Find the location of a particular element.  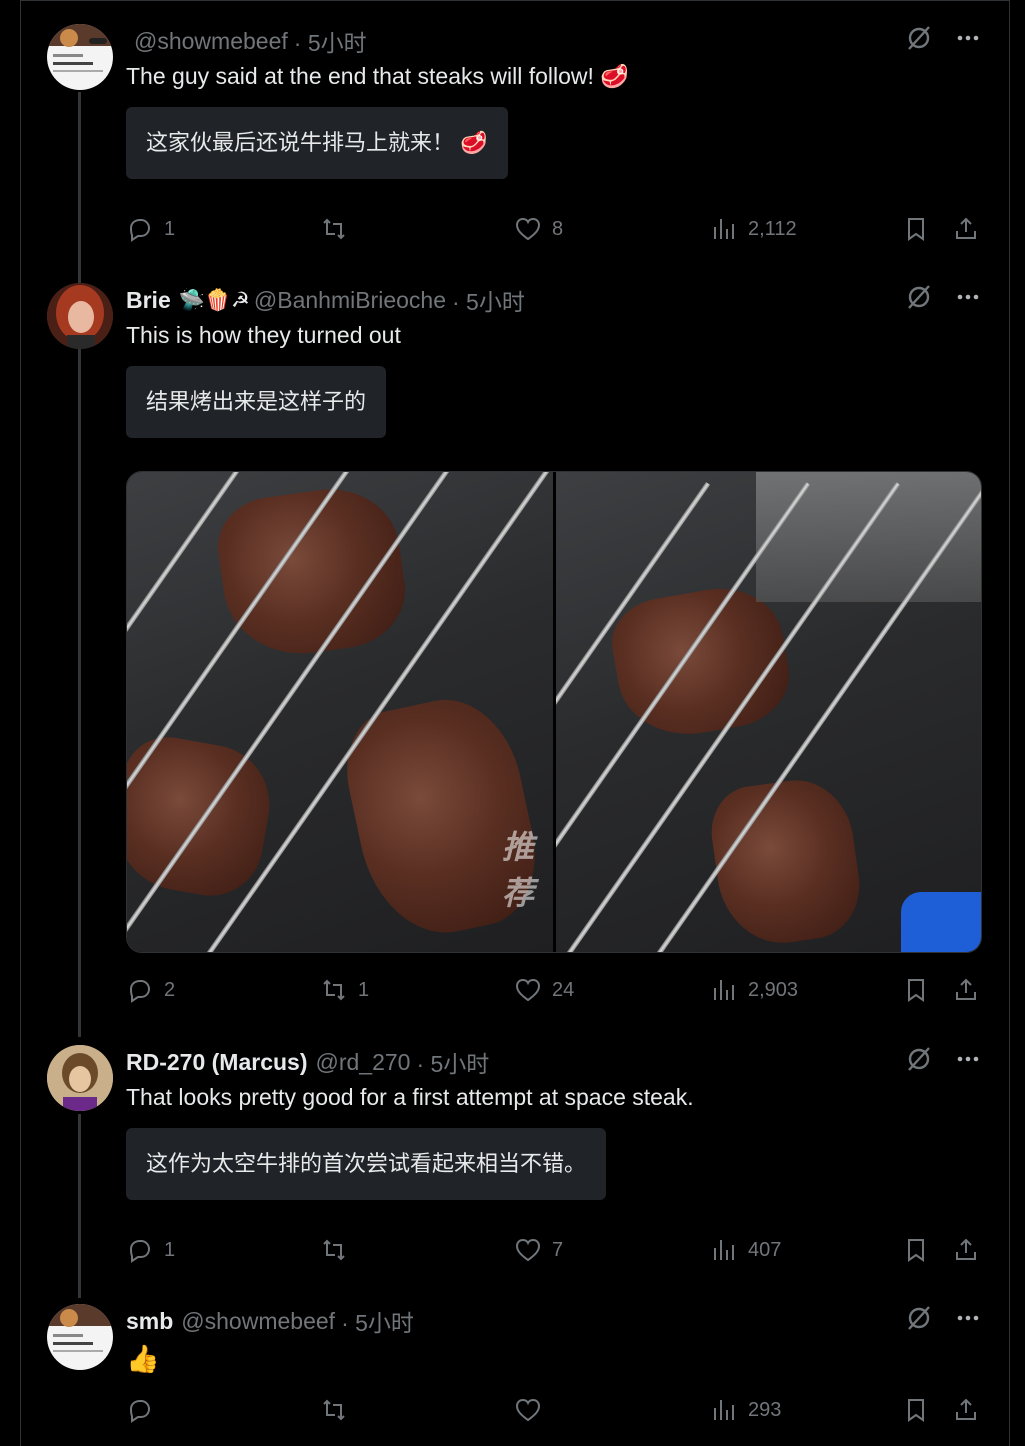

tweet-header: @showmebeef · 5小时 is located at coordinates (246, 41).